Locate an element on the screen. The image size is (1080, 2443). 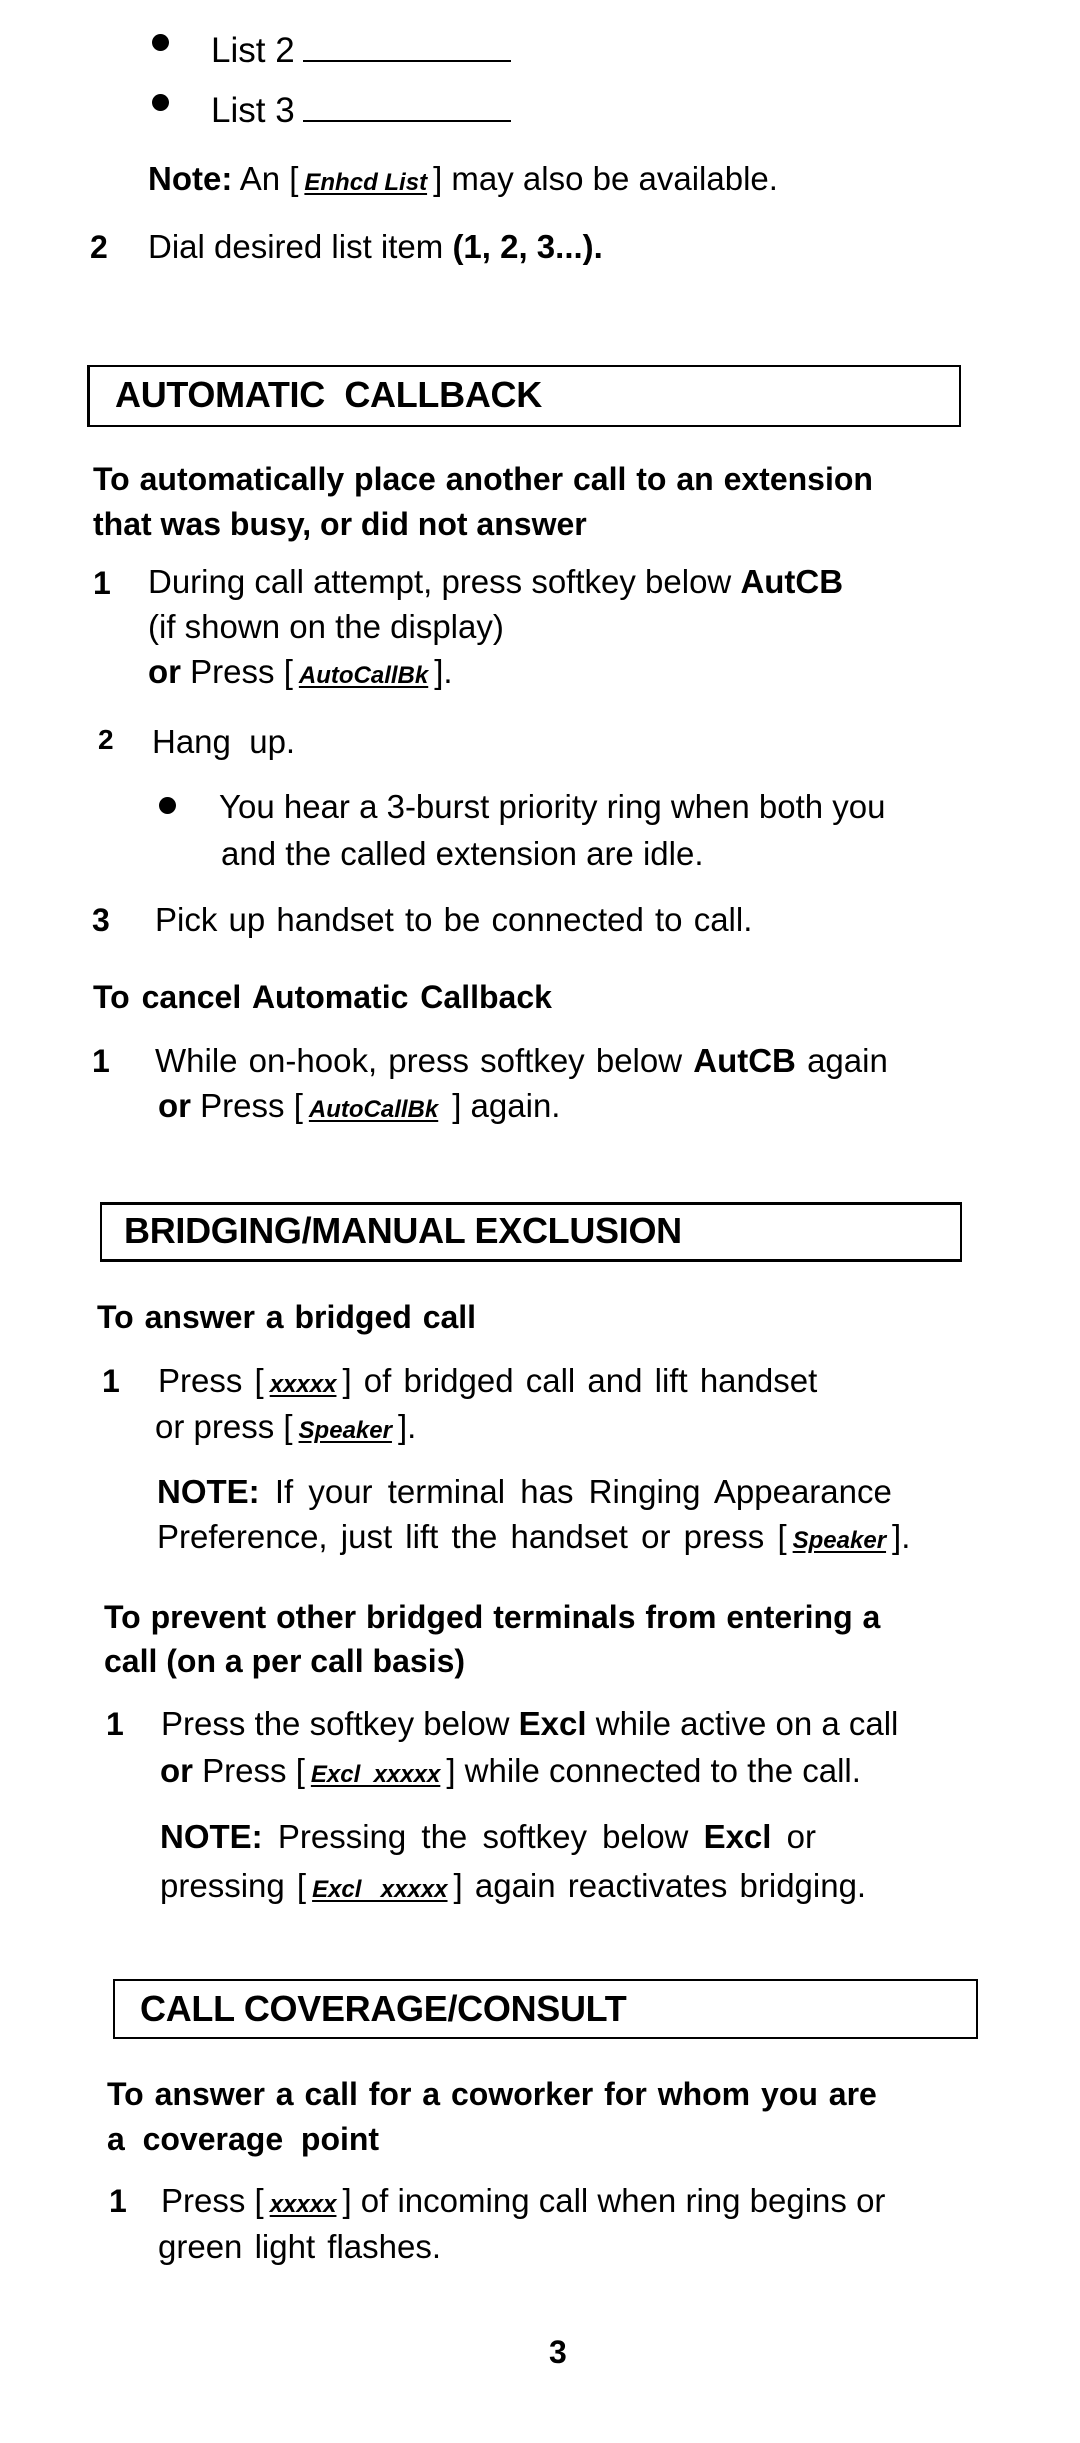
step-text-plain: or press [ is located at coordinates (224, 1426).